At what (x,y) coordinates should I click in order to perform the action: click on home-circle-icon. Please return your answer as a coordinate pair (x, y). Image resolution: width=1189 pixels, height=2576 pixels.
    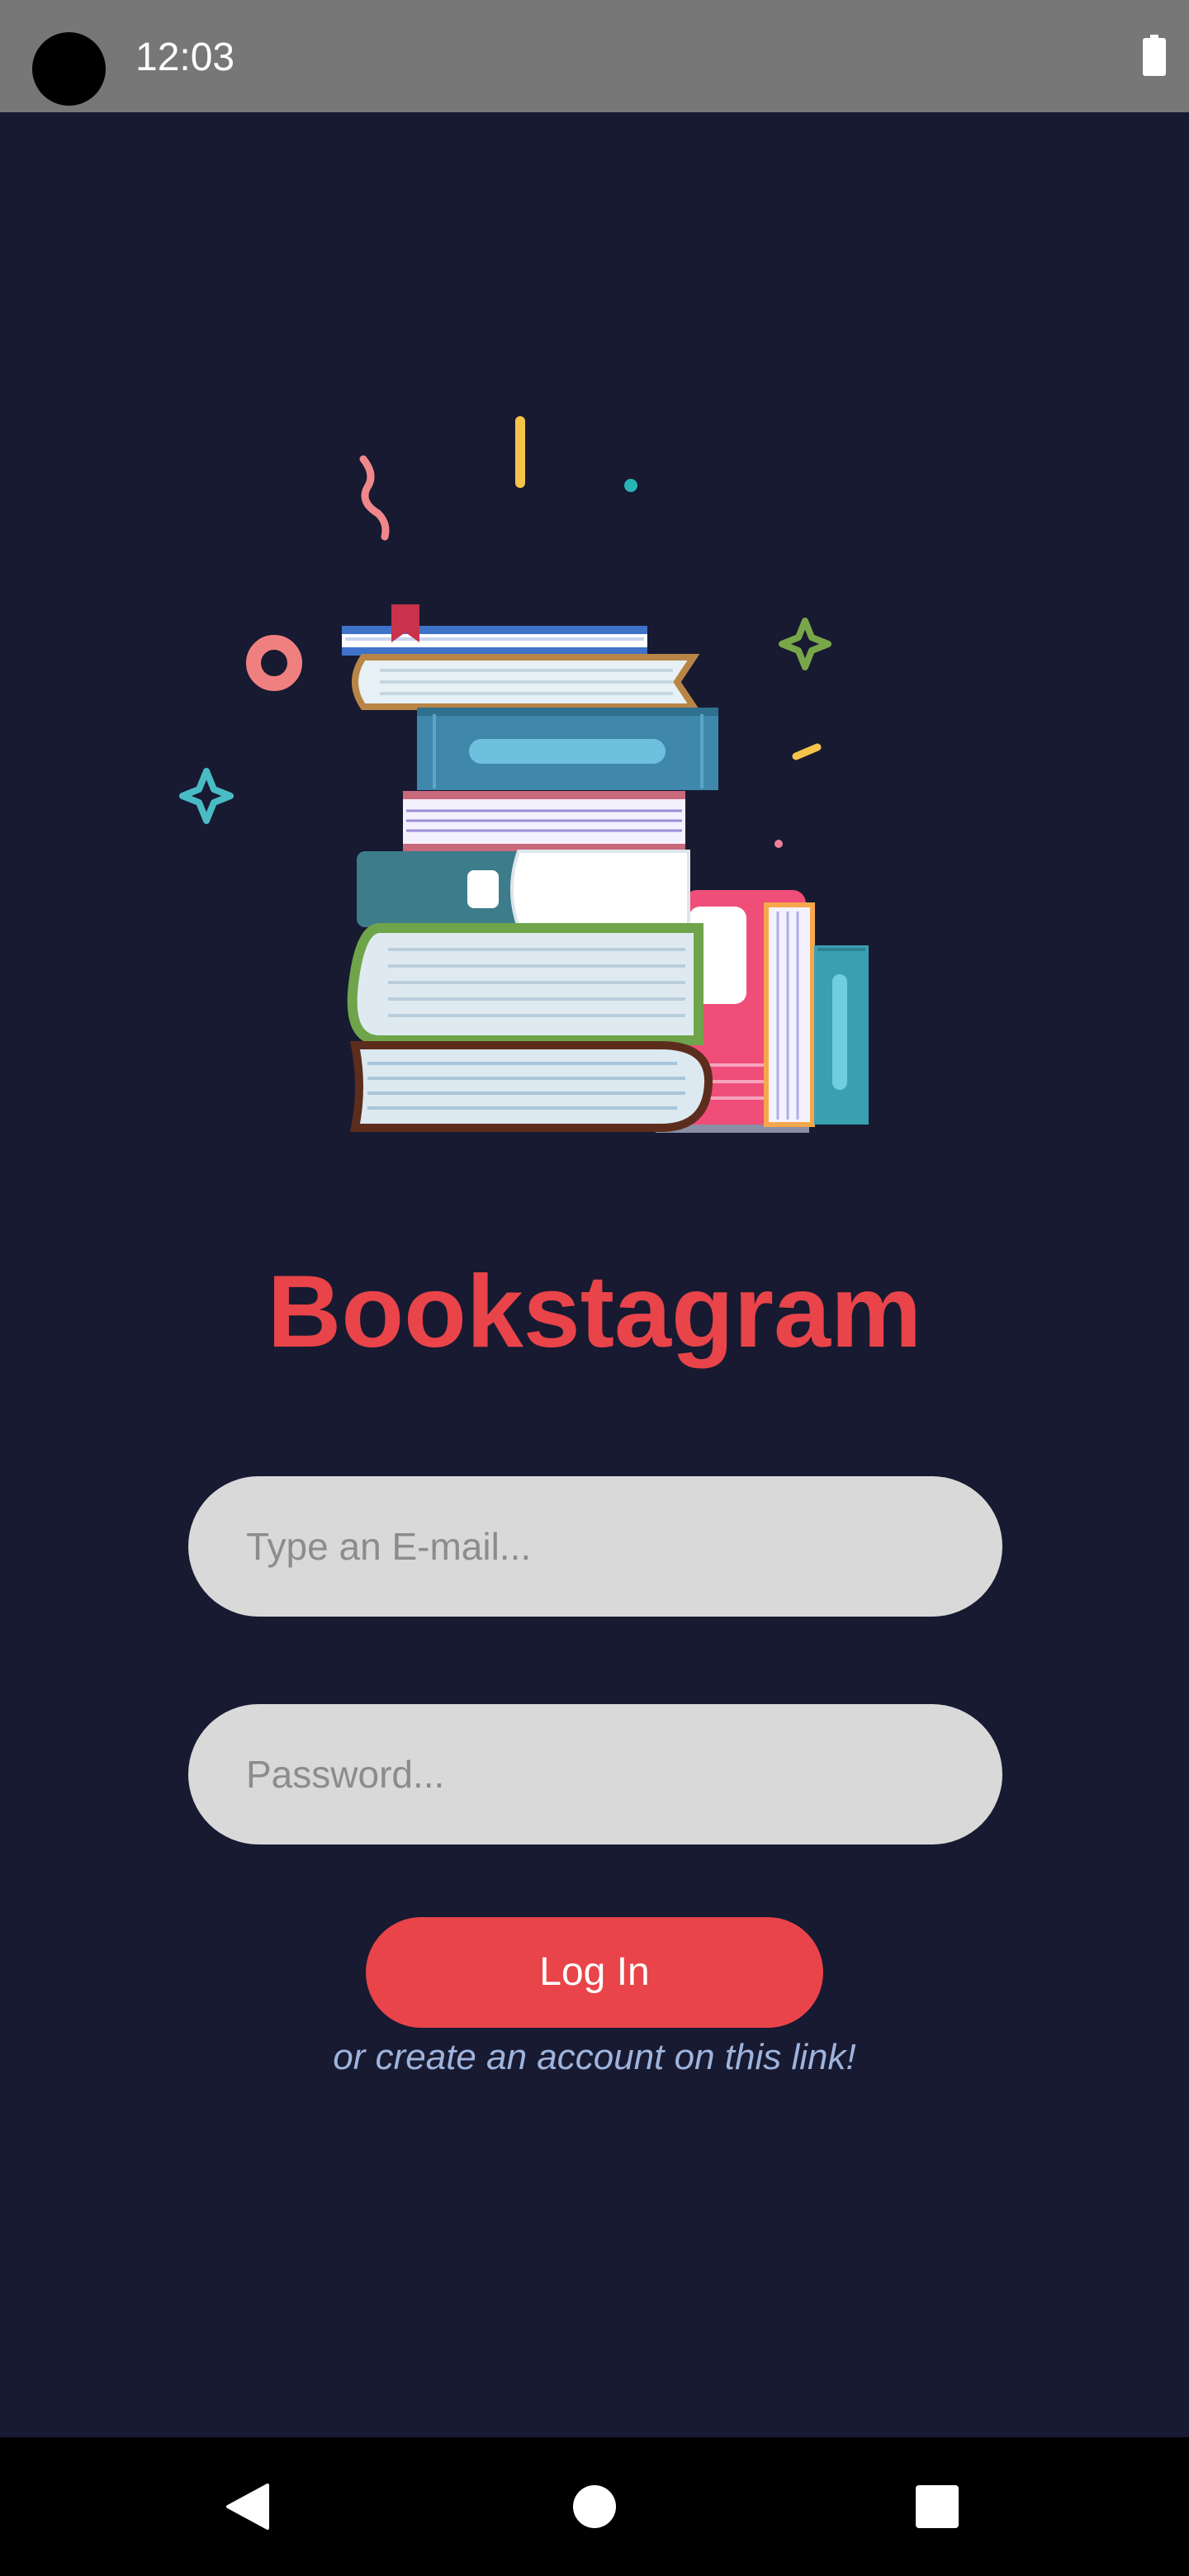
    Looking at the image, I should click on (594, 2506).